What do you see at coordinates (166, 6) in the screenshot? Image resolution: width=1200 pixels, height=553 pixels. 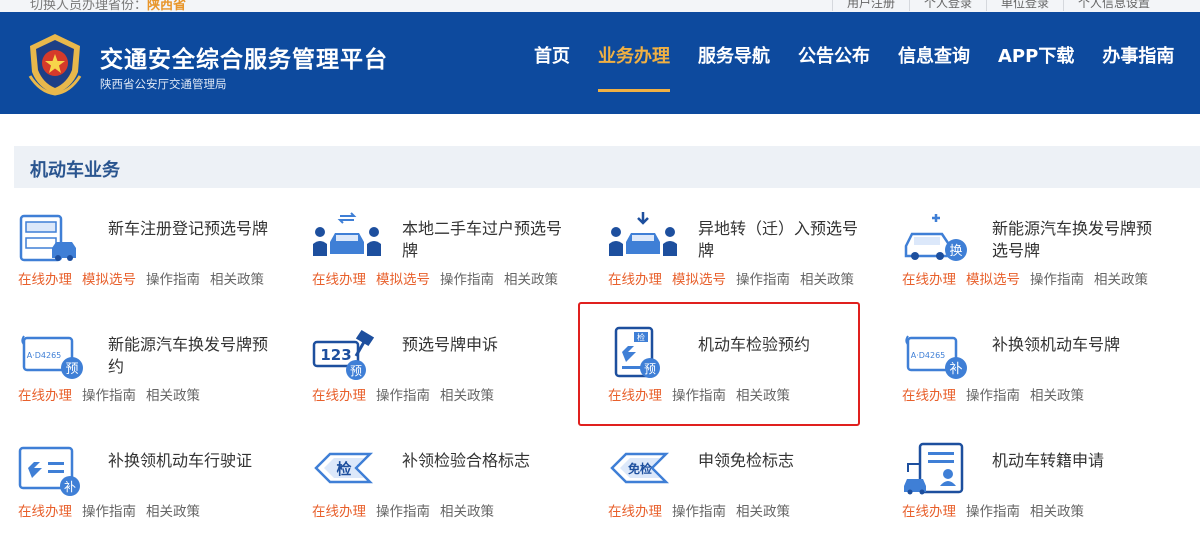 I see `region-value: 陕西省` at bounding box center [166, 6].